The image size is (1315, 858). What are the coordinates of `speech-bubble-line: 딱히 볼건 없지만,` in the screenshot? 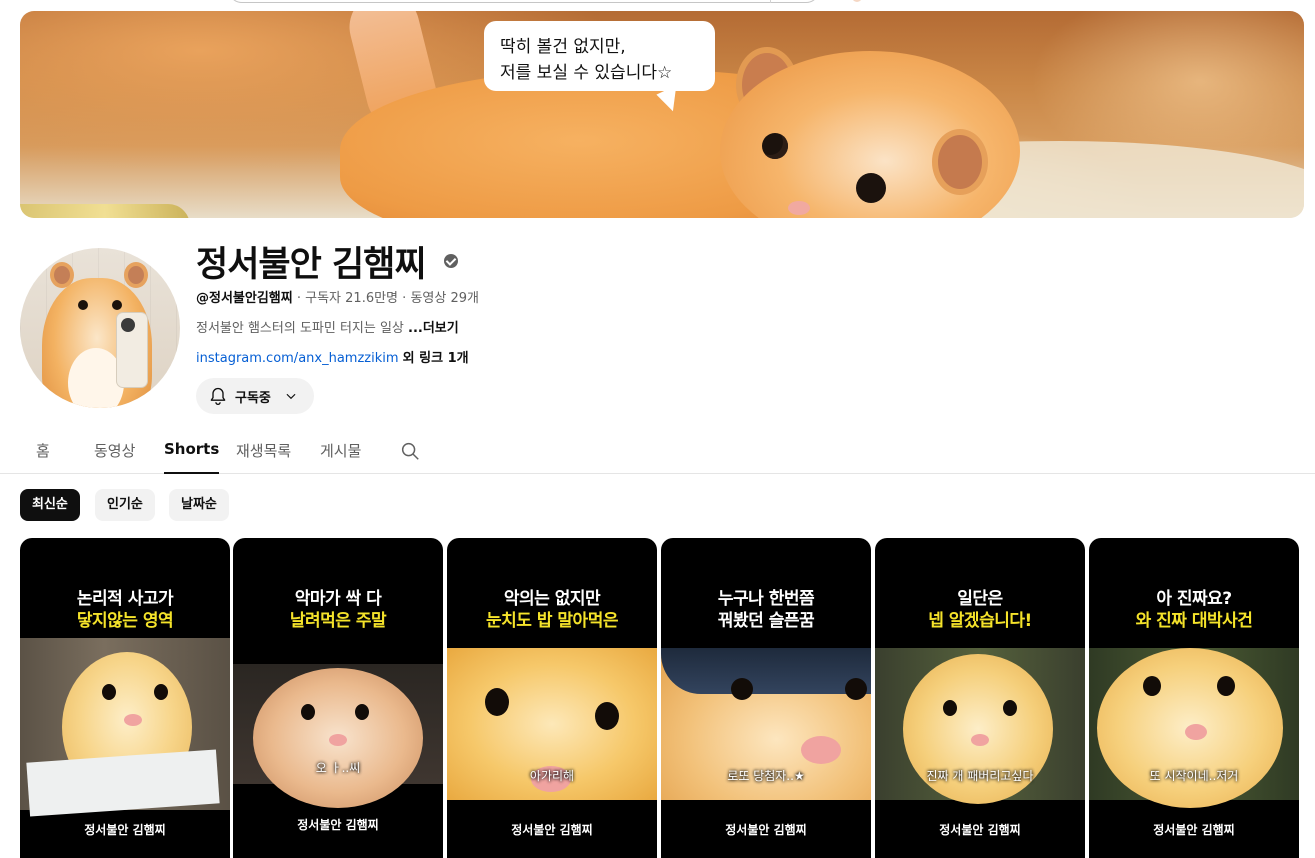 It's located at (563, 47).